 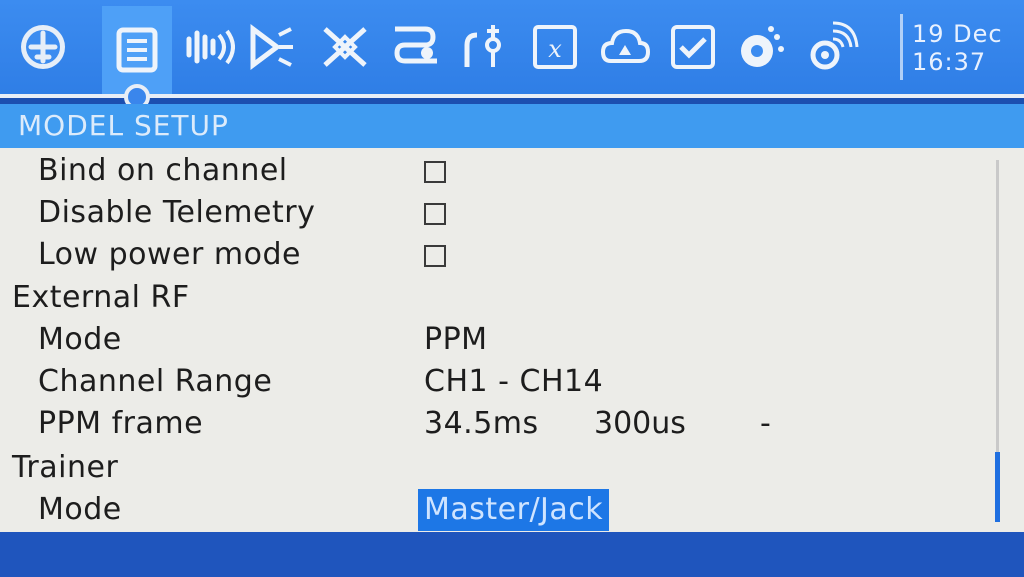 What do you see at coordinates (640, 424) in the screenshot?
I see `ppm-pulse-width: 300us` at bounding box center [640, 424].